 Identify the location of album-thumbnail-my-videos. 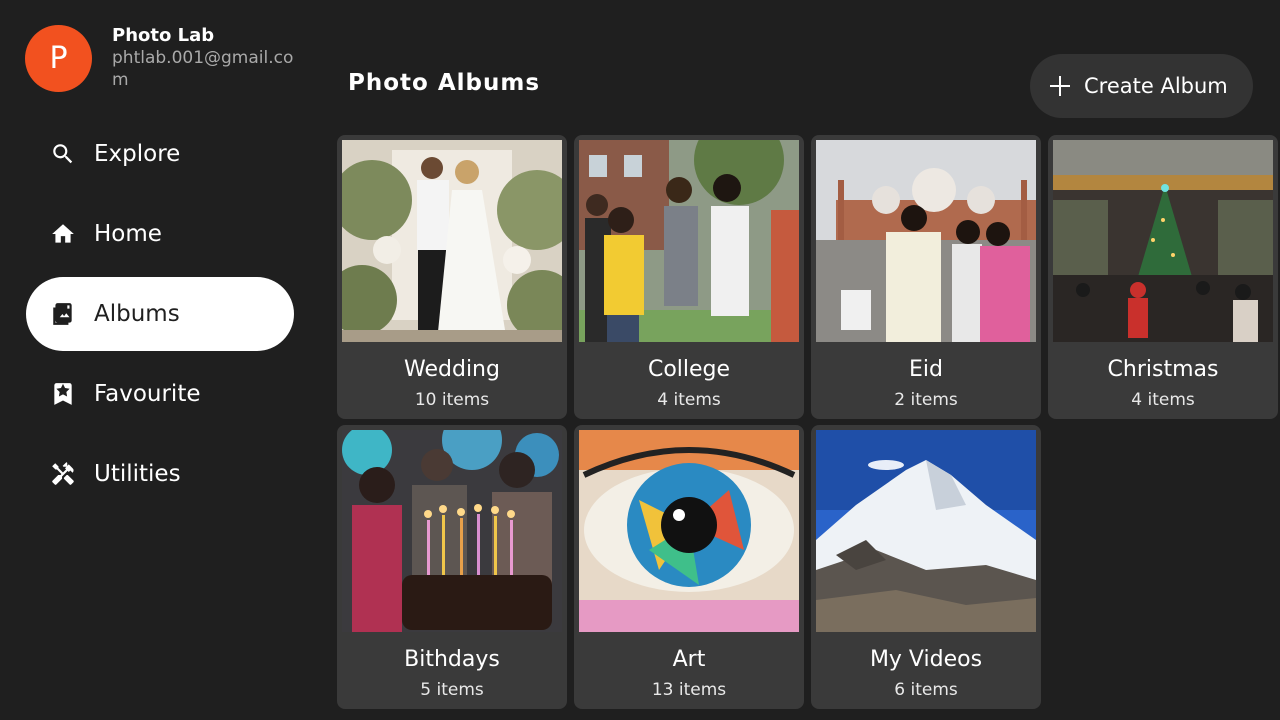
(926, 531).